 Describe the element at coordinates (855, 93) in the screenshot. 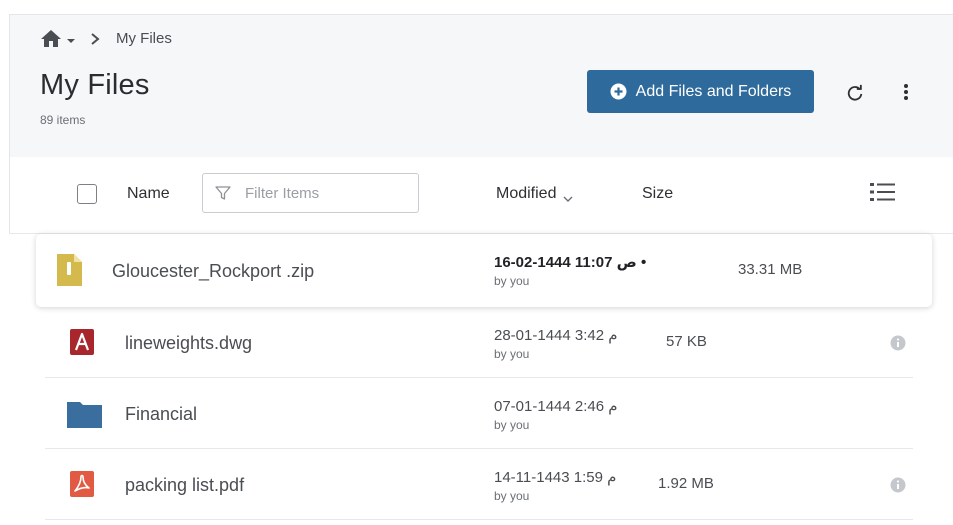

I see `refresh-icon` at that location.